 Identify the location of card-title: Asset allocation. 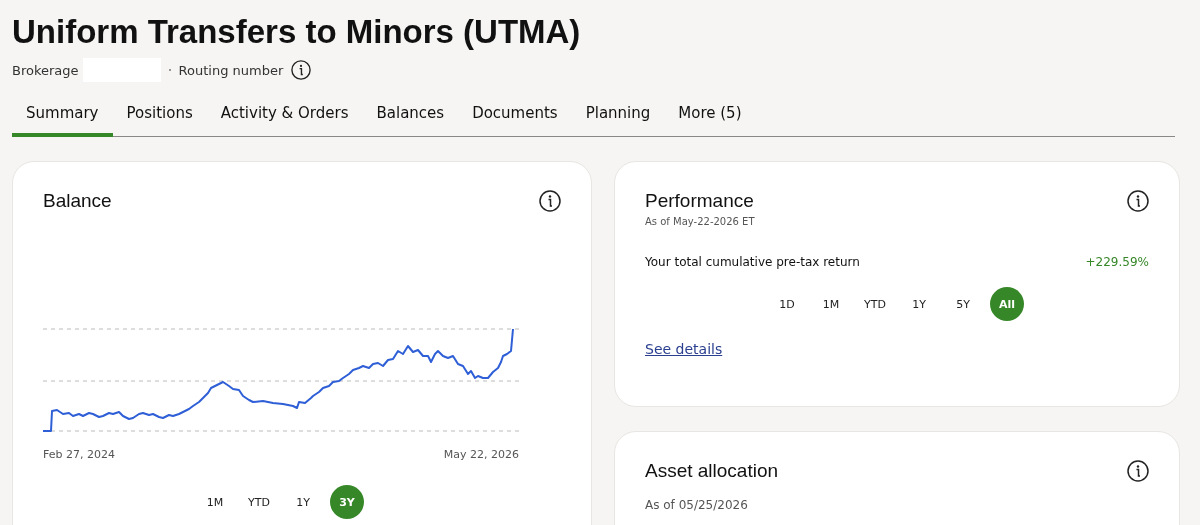
(712, 471).